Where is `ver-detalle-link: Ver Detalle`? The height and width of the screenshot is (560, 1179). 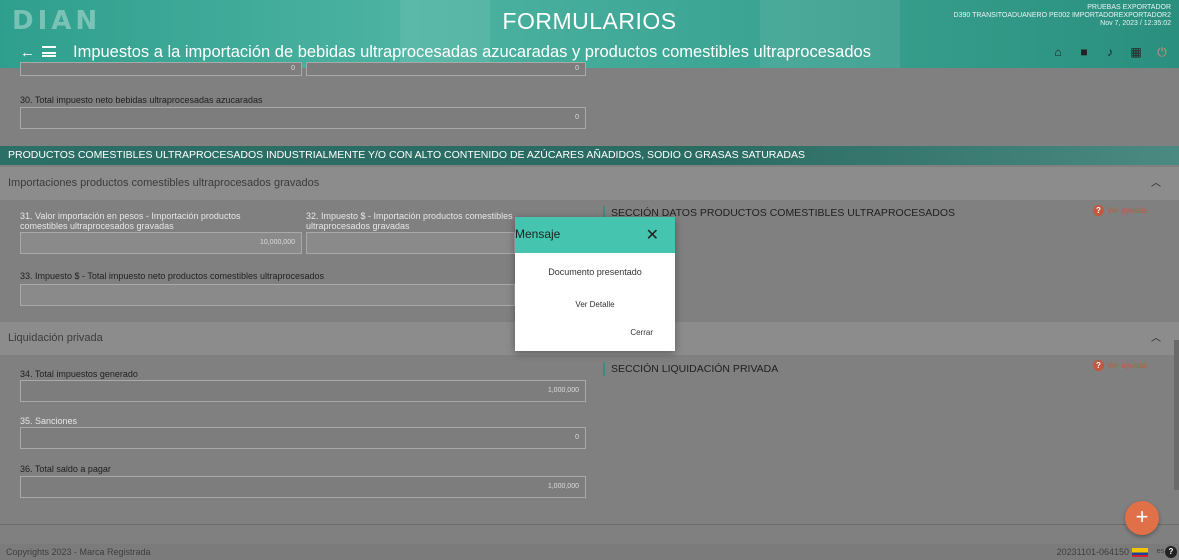 ver-detalle-link: Ver Detalle is located at coordinates (595, 304).